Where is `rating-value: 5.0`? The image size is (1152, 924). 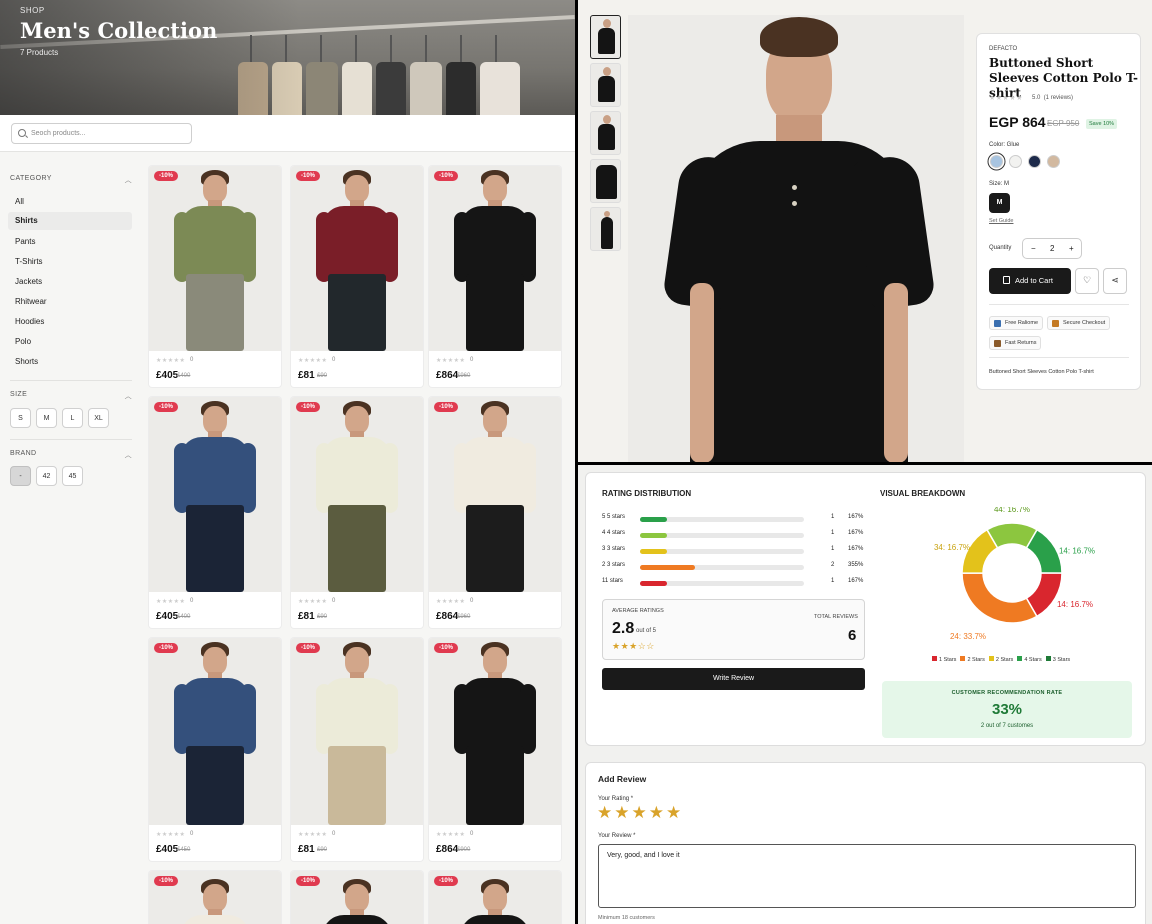
rating-value: 5.0 is located at coordinates (1036, 98).